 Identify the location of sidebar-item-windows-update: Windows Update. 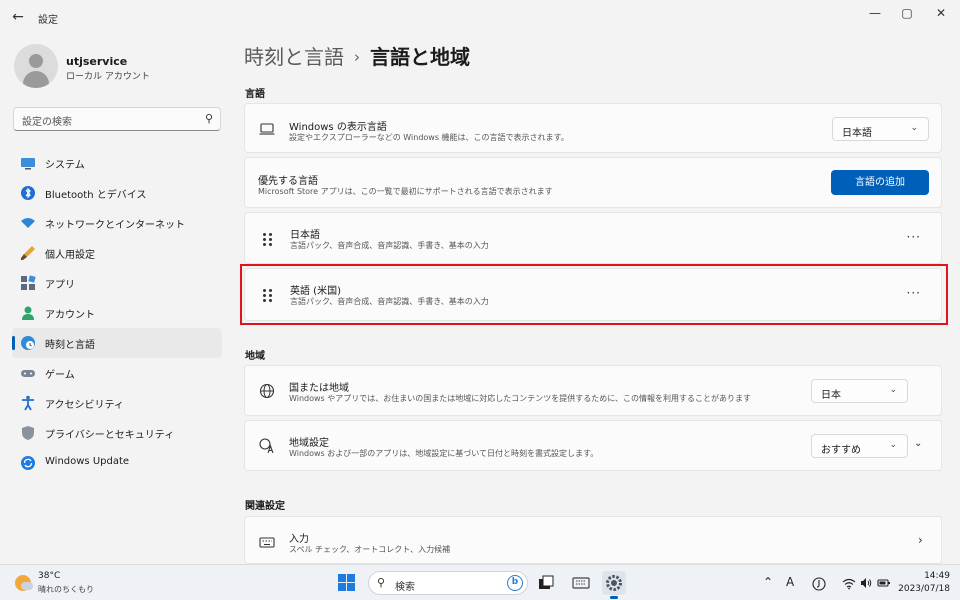
(117, 463).